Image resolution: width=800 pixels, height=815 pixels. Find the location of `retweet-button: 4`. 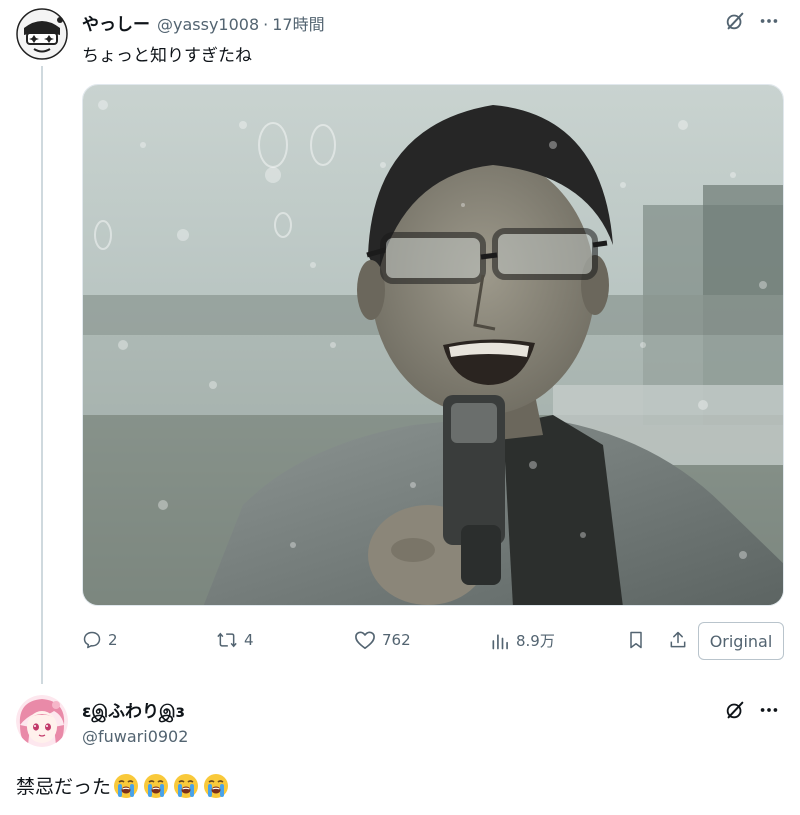

retweet-button: 4 is located at coordinates (235, 640).